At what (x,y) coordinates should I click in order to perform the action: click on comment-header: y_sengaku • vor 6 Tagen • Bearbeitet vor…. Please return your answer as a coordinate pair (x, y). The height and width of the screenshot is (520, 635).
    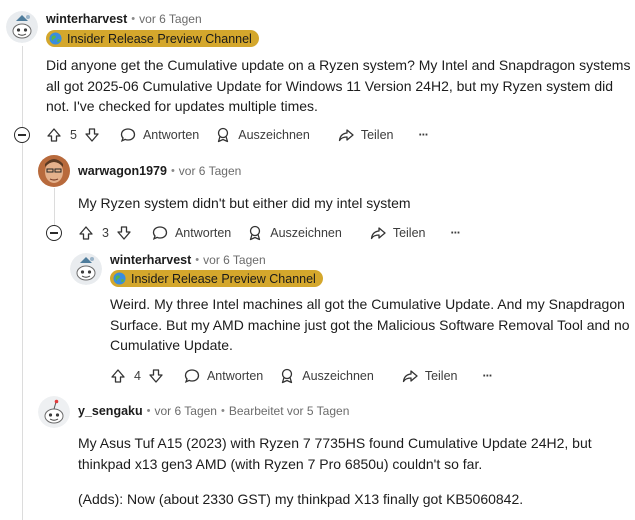
    Looking at the image, I should click on (214, 411).